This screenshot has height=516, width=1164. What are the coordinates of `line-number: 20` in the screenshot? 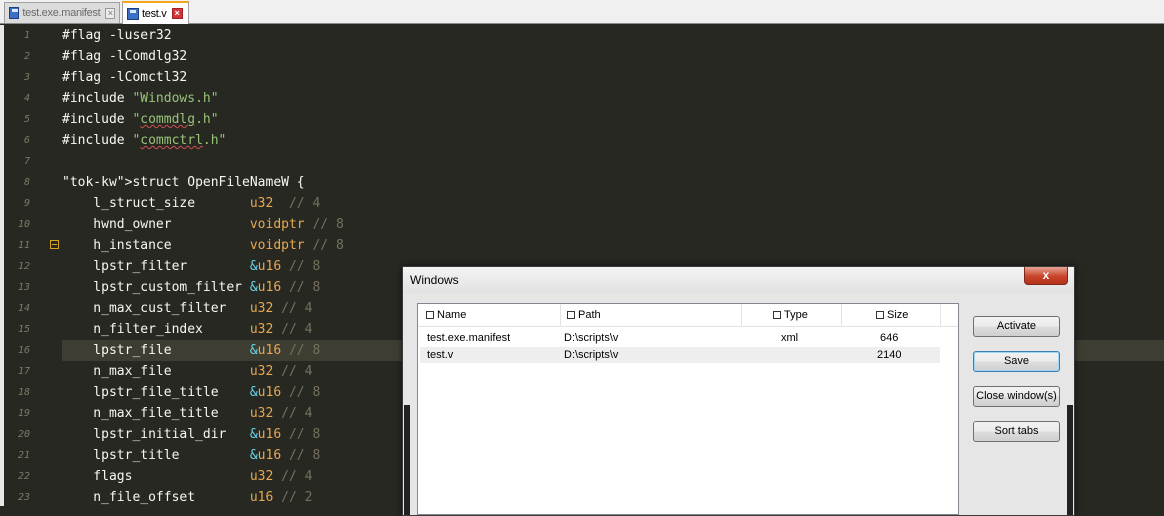 It's located at (23, 434).